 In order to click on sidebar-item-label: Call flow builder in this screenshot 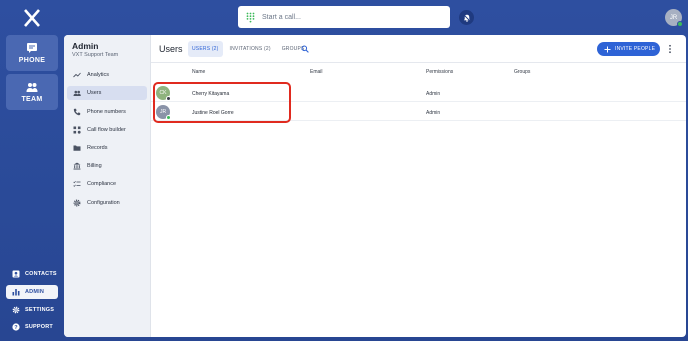, I will do `click(106, 130)`.